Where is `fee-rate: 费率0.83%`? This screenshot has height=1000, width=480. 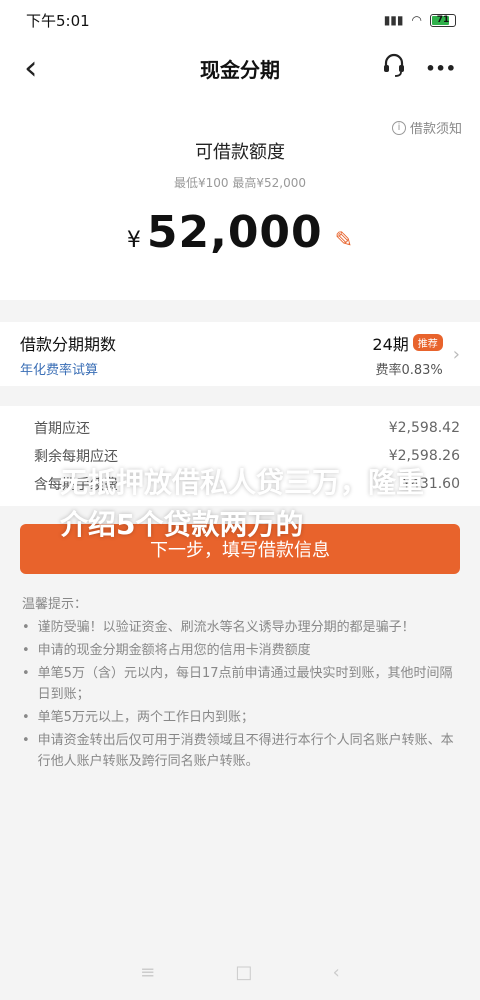 fee-rate: 费率0.83% is located at coordinates (409, 370).